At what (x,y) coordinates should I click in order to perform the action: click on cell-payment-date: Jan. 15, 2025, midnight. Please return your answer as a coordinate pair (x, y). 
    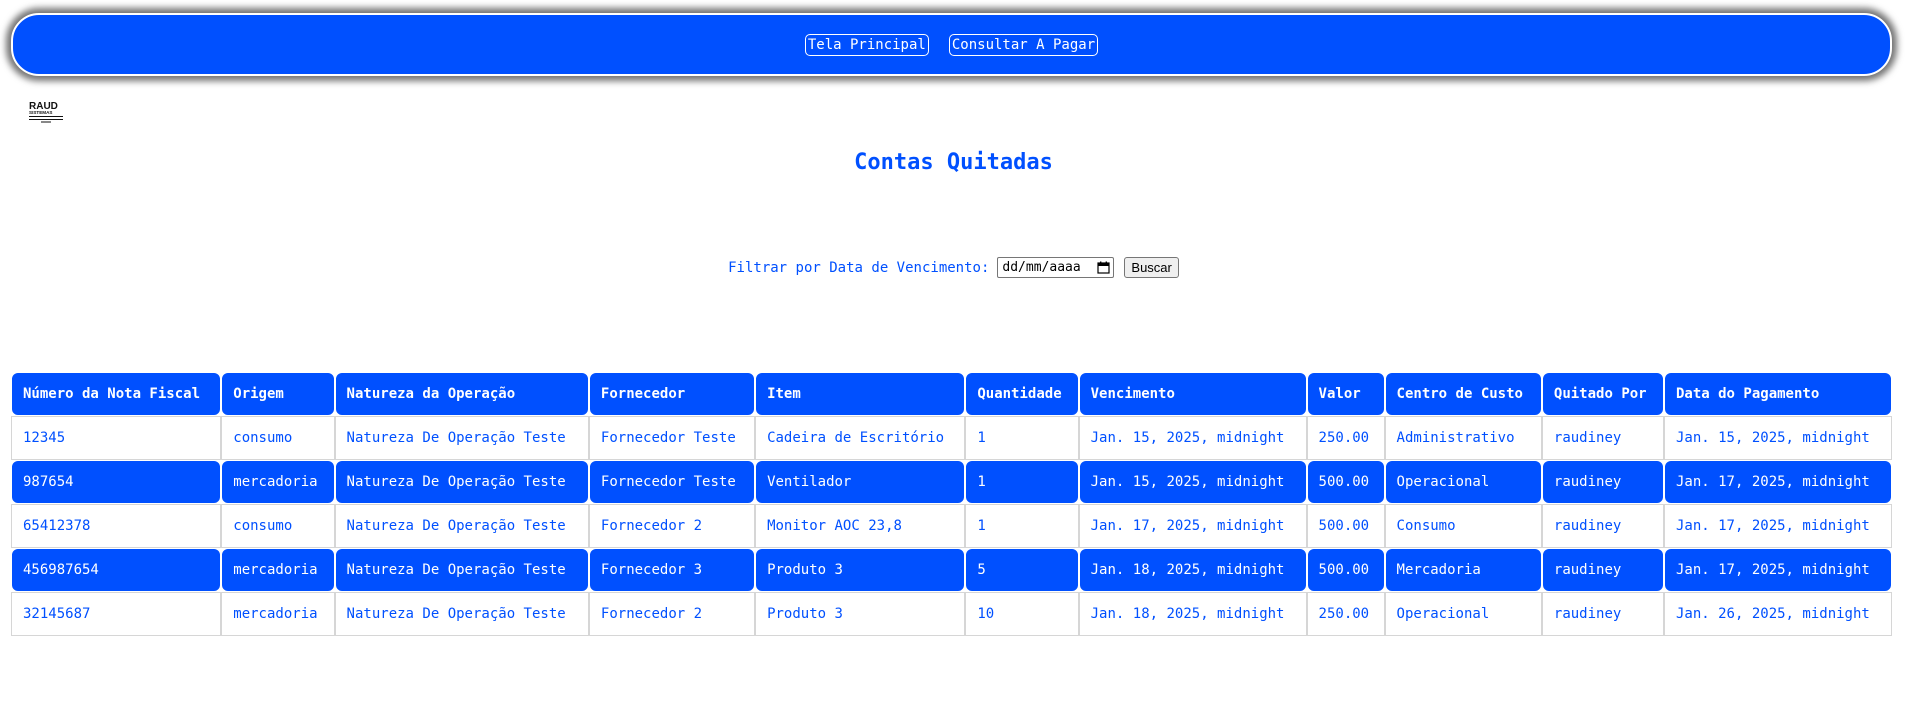
    Looking at the image, I should click on (1777, 438).